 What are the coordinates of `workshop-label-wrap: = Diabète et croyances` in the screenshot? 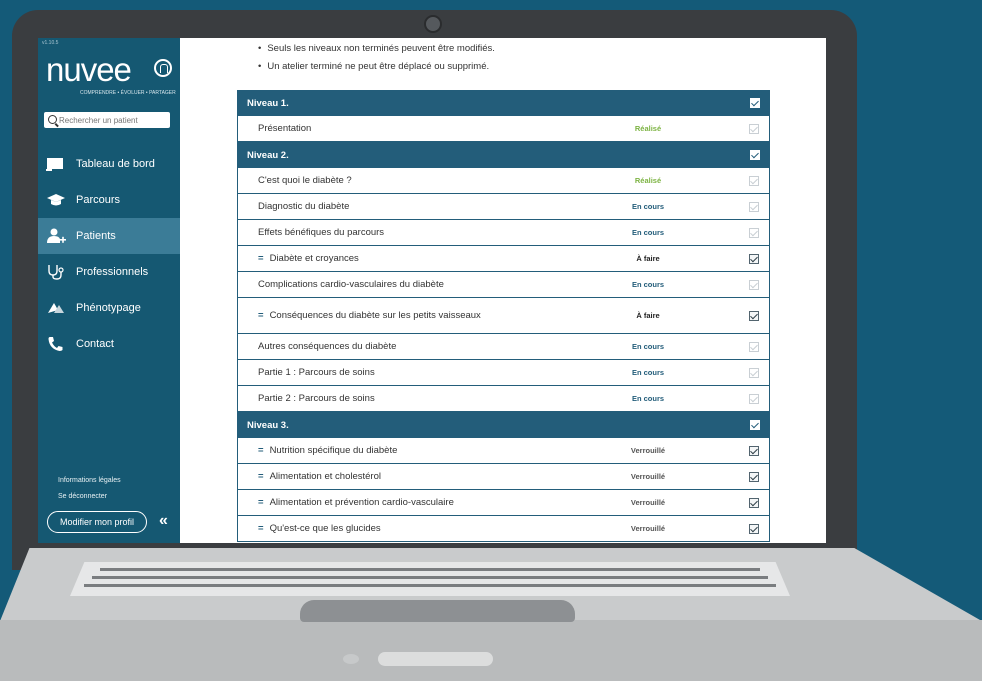 It's located at (308, 258).